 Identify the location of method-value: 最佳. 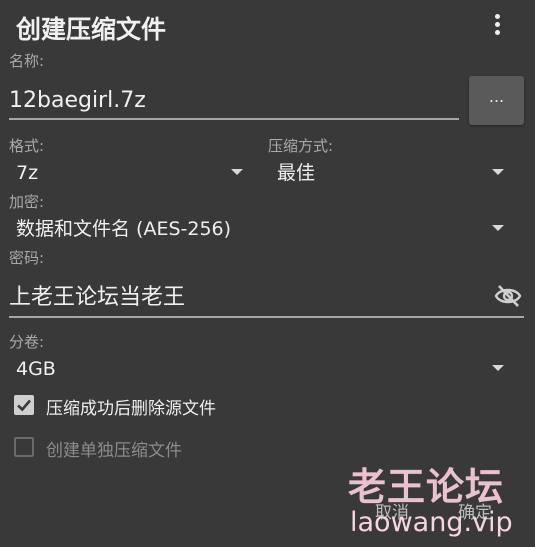
(296, 173).